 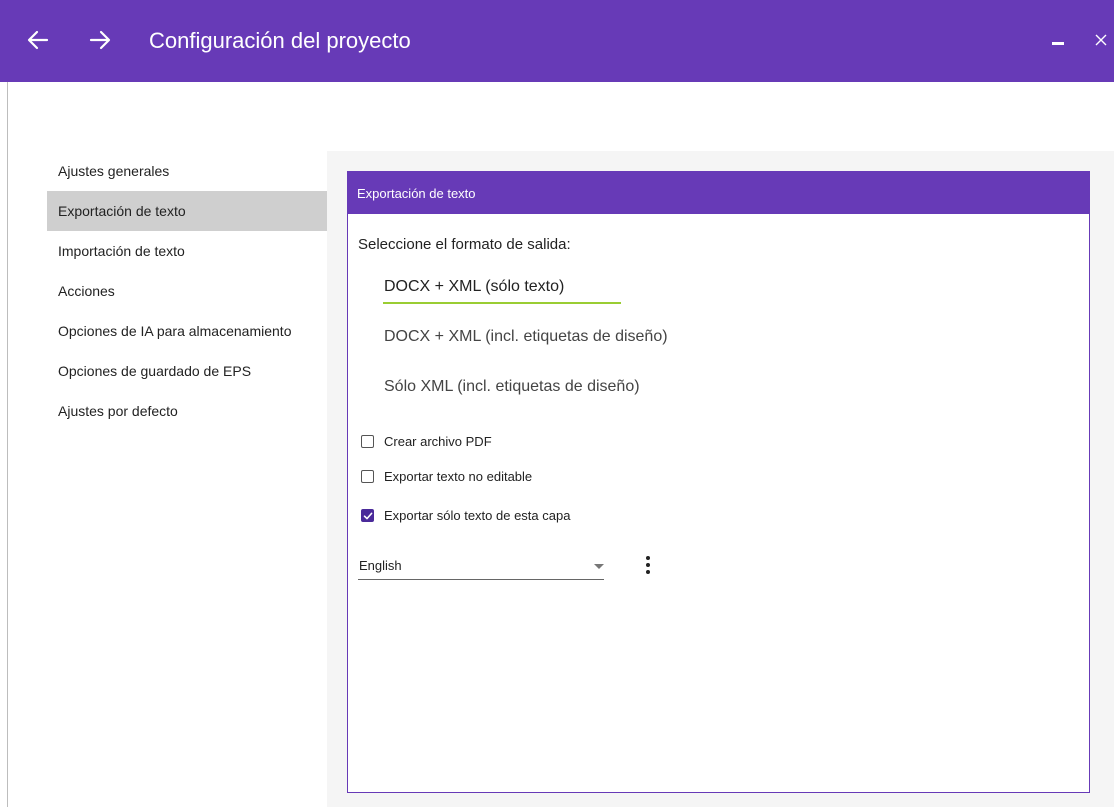 I want to click on language-select-value: English, so click(x=380, y=565).